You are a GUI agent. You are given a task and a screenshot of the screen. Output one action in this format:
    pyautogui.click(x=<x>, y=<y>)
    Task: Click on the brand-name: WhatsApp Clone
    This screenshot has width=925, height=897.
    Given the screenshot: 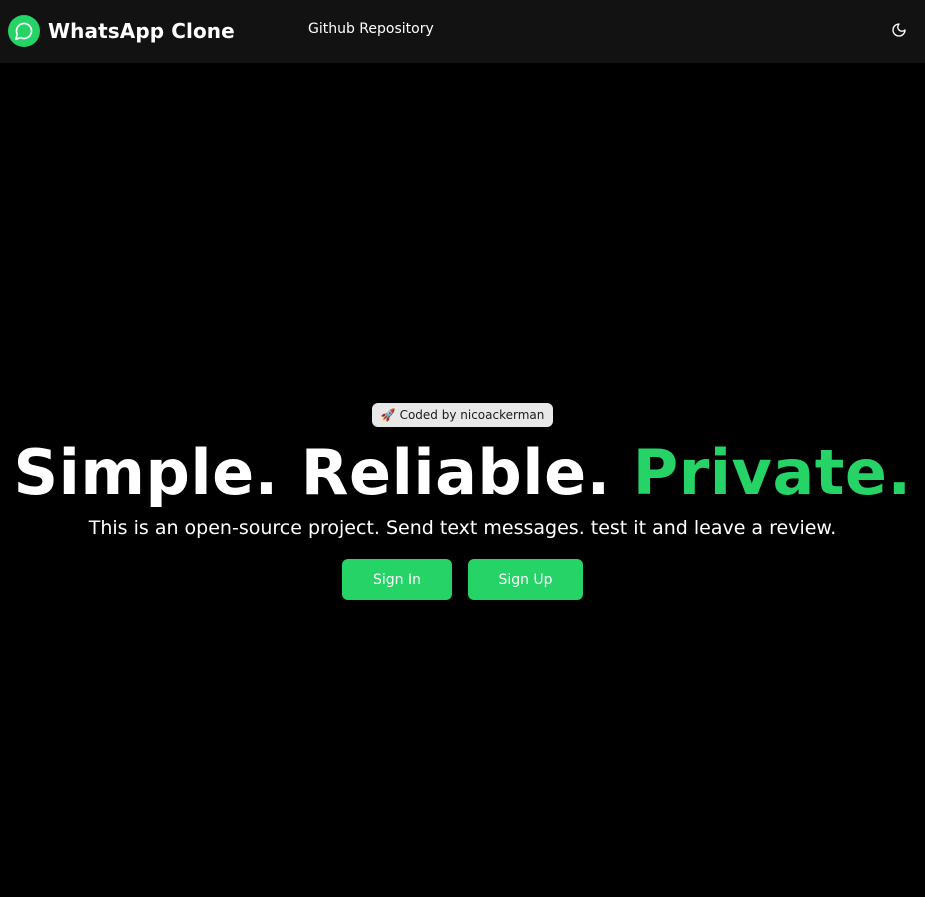 What is the action you would take?
    pyautogui.click(x=141, y=31)
    